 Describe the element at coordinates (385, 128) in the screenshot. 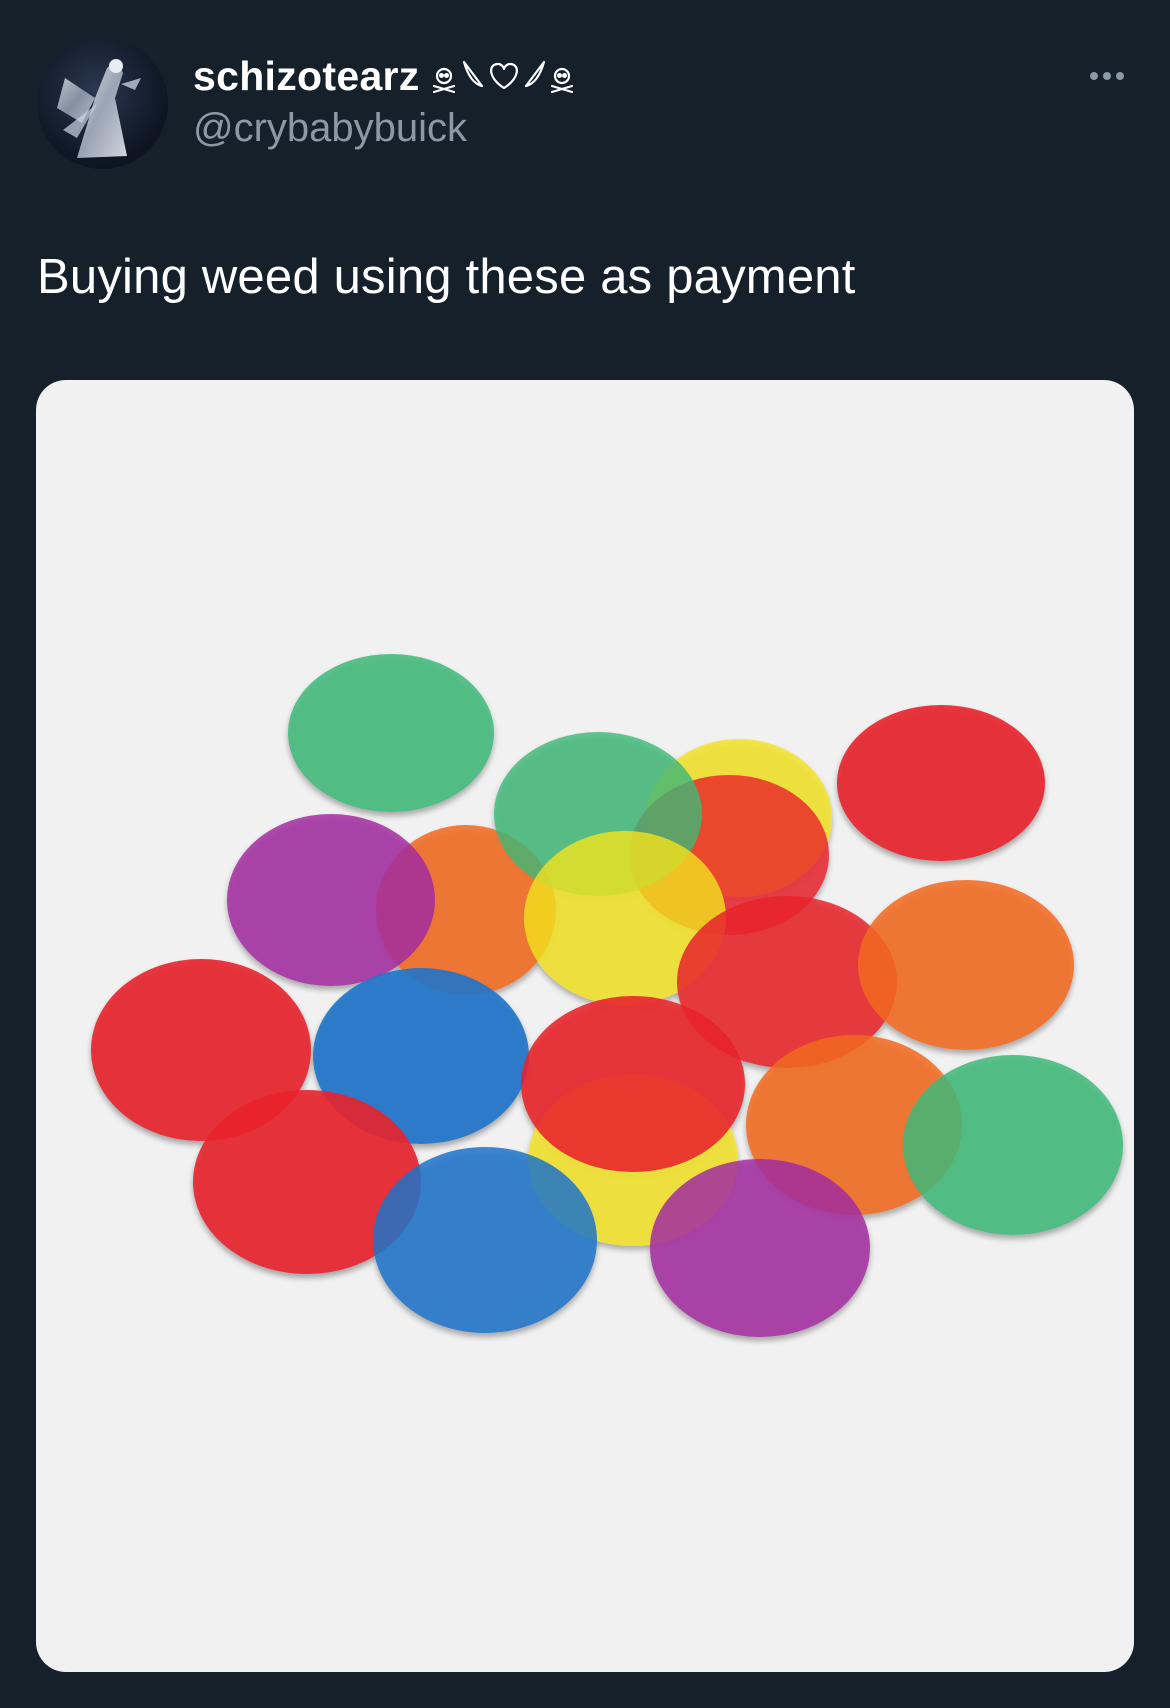

I see `author-handle: @crybabybuick` at that location.